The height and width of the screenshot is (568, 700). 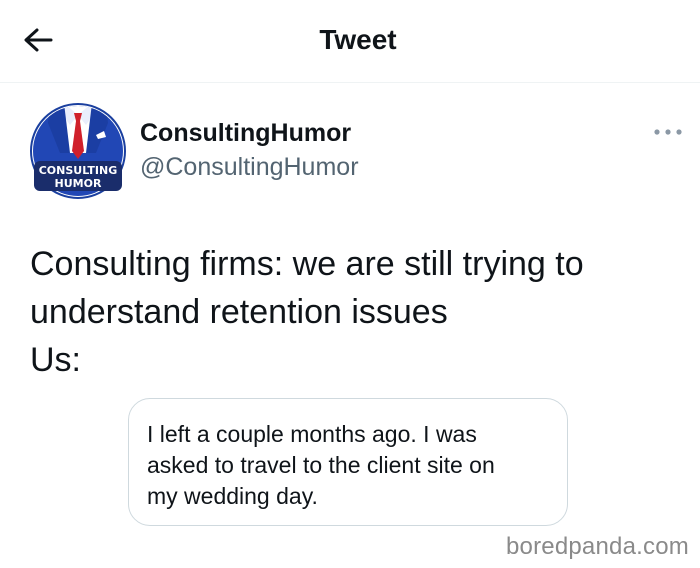 I want to click on avatar-text-line1: CONSULTING, so click(x=78, y=170).